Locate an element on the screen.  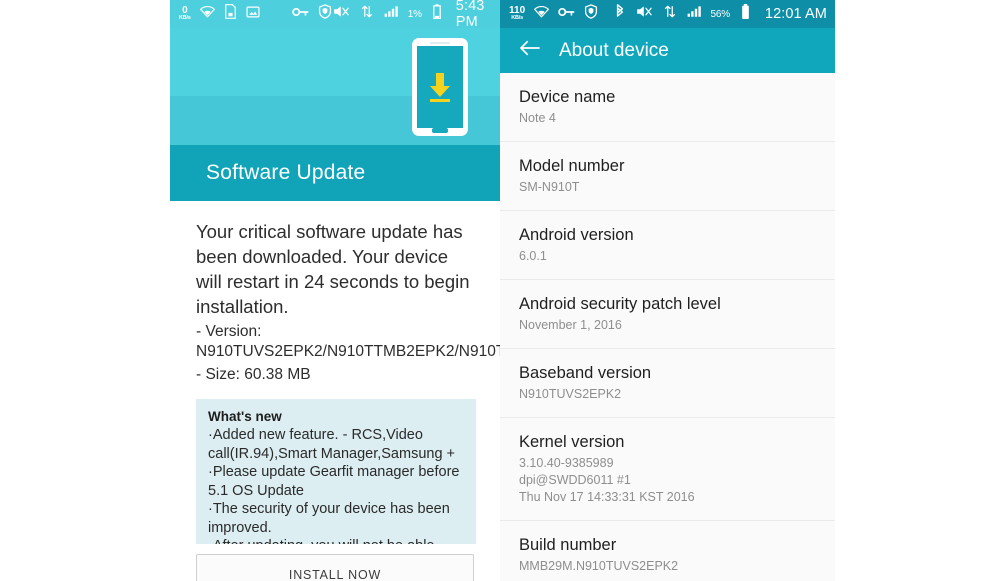
whats-new-line: ·After updating, you will not be able is located at coordinates (336, 540).